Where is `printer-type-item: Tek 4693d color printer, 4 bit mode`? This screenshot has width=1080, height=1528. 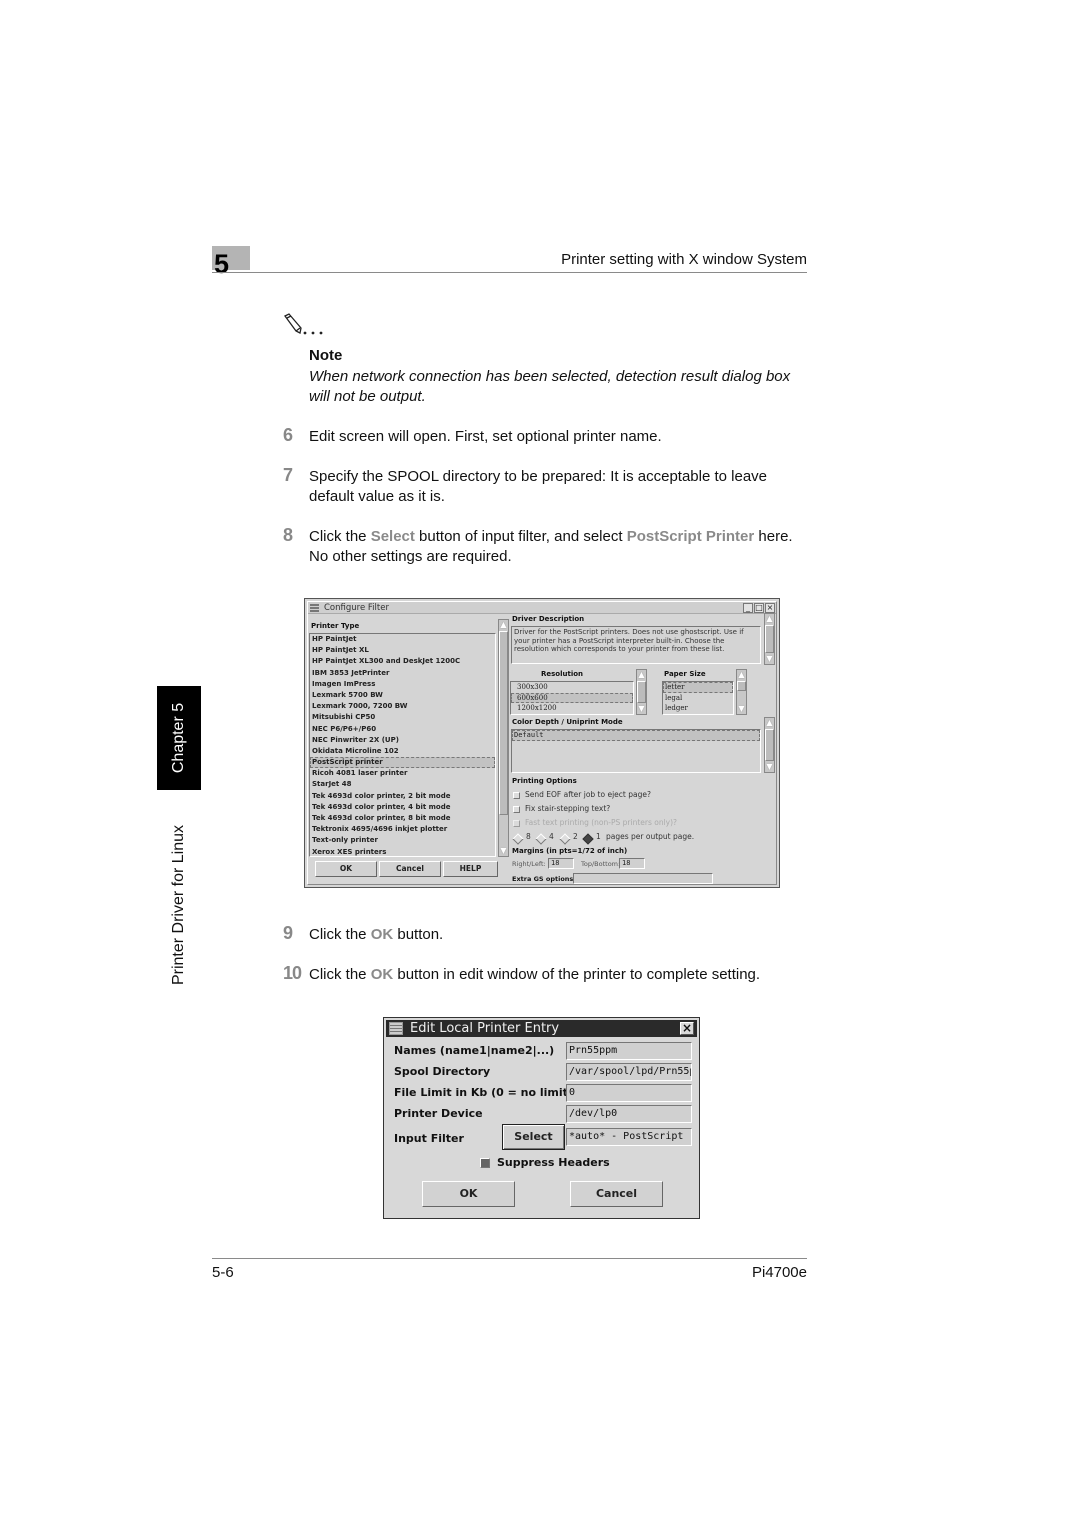
printer-type-item: Tek 4693d color printer, 4 bit mode is located at coordinates (402, 807).